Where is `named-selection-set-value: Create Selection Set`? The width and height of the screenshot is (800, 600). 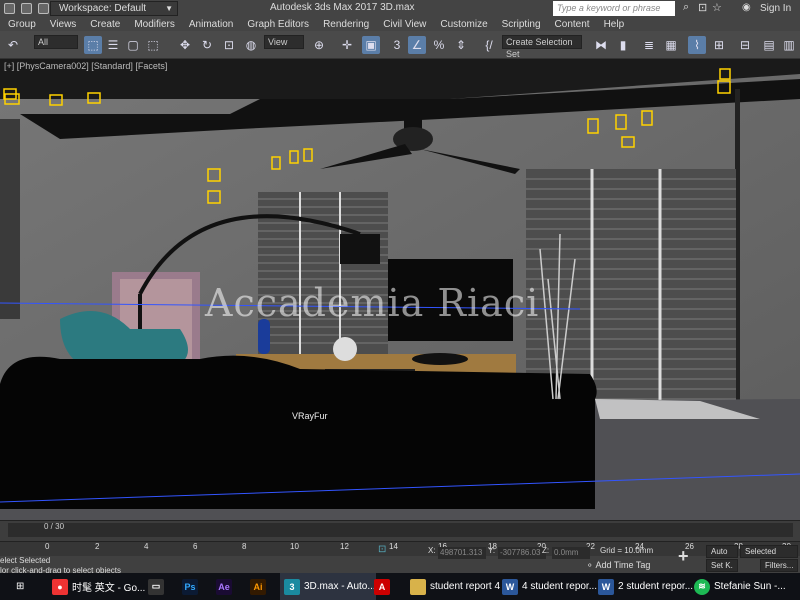
named-selection-set-value: Create Selection Set is located at coordinates (539, 48).